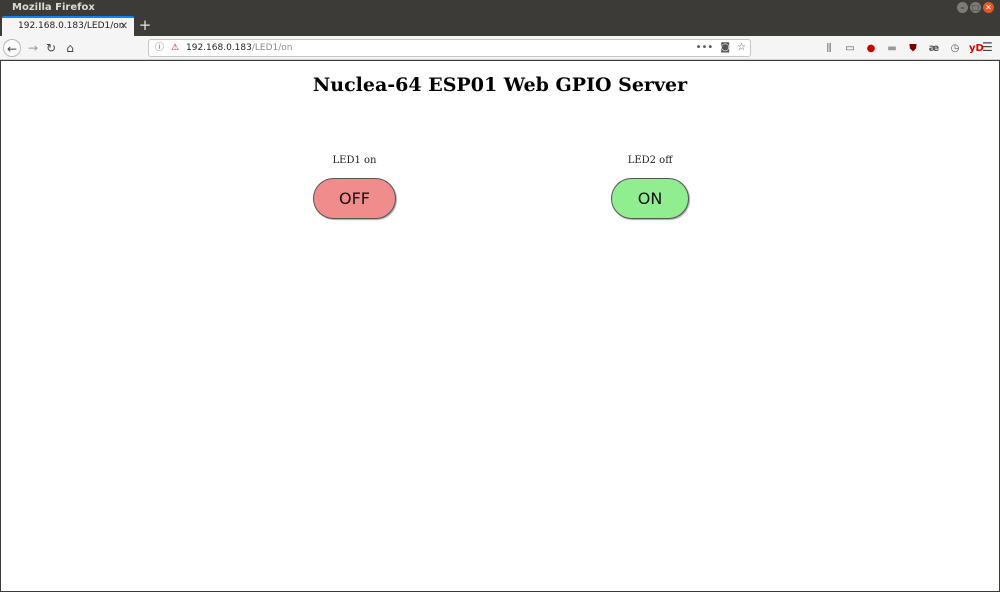  Describe the element at coordinates (70, 48) in the screenshot. I see `home-icon: ⌂` at that location.